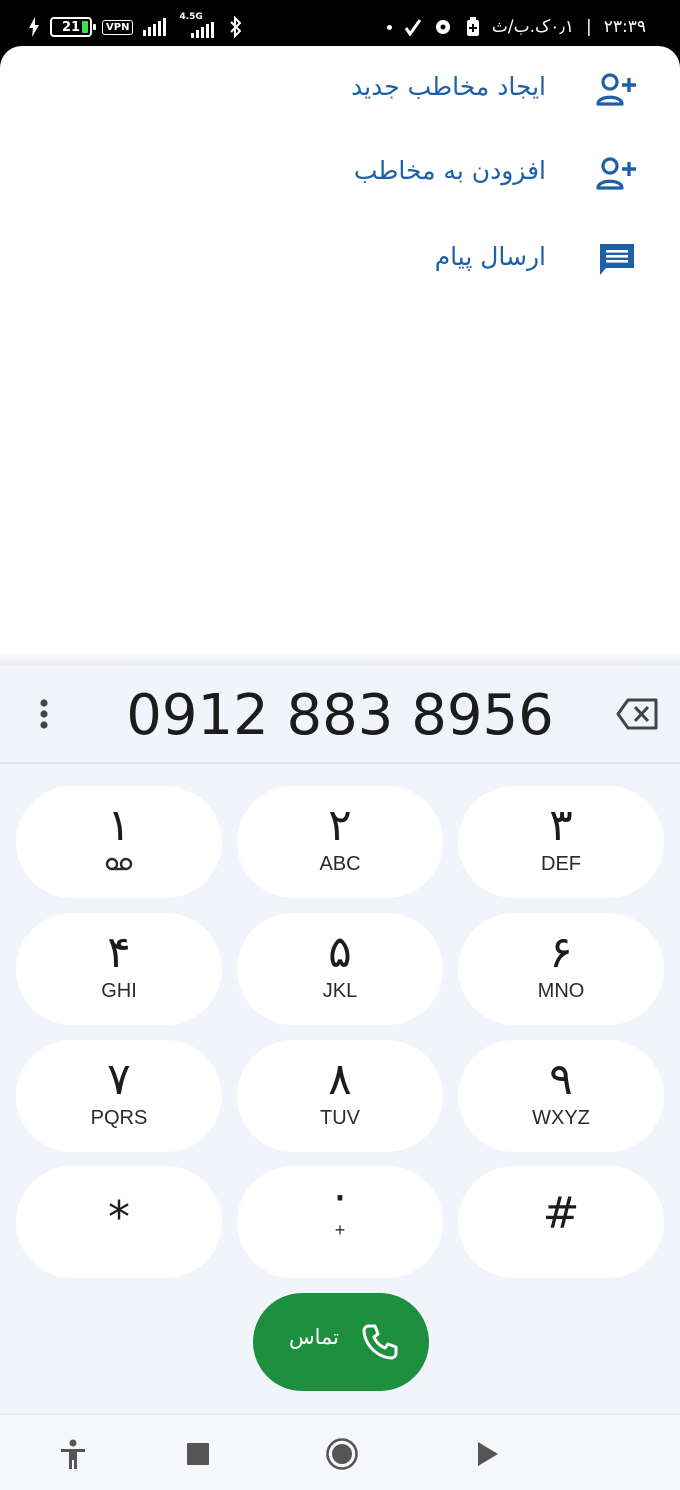  What do you see at coordinates (561, 1118) in the screenshot?
I see `dial-key-letters: WXYZ` at bounding box center [561, 1118].